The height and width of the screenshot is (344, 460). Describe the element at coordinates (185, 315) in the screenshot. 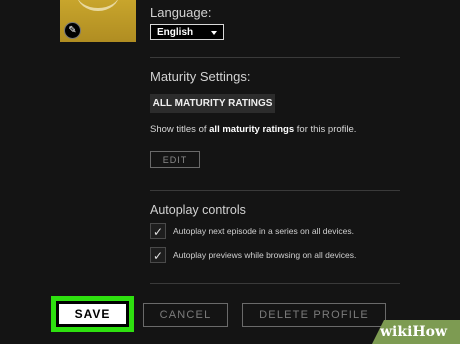

I see `cancel-button: CANCEL` at that location.